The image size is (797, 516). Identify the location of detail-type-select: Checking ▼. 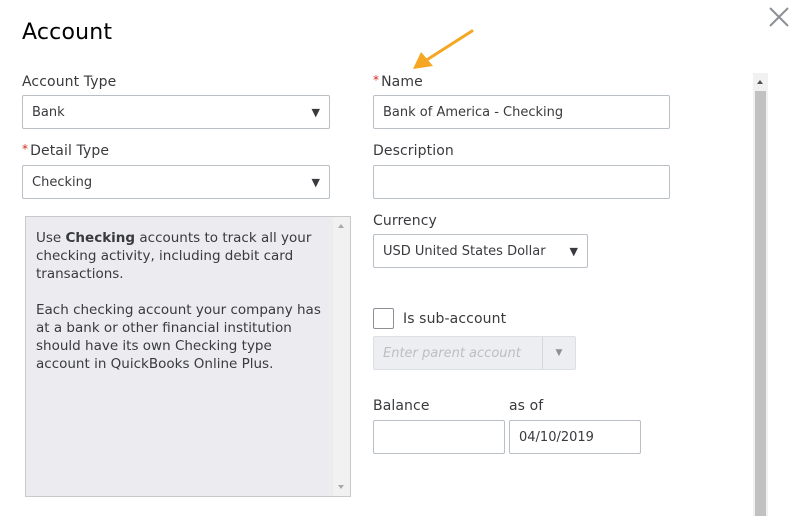
(176, 182).